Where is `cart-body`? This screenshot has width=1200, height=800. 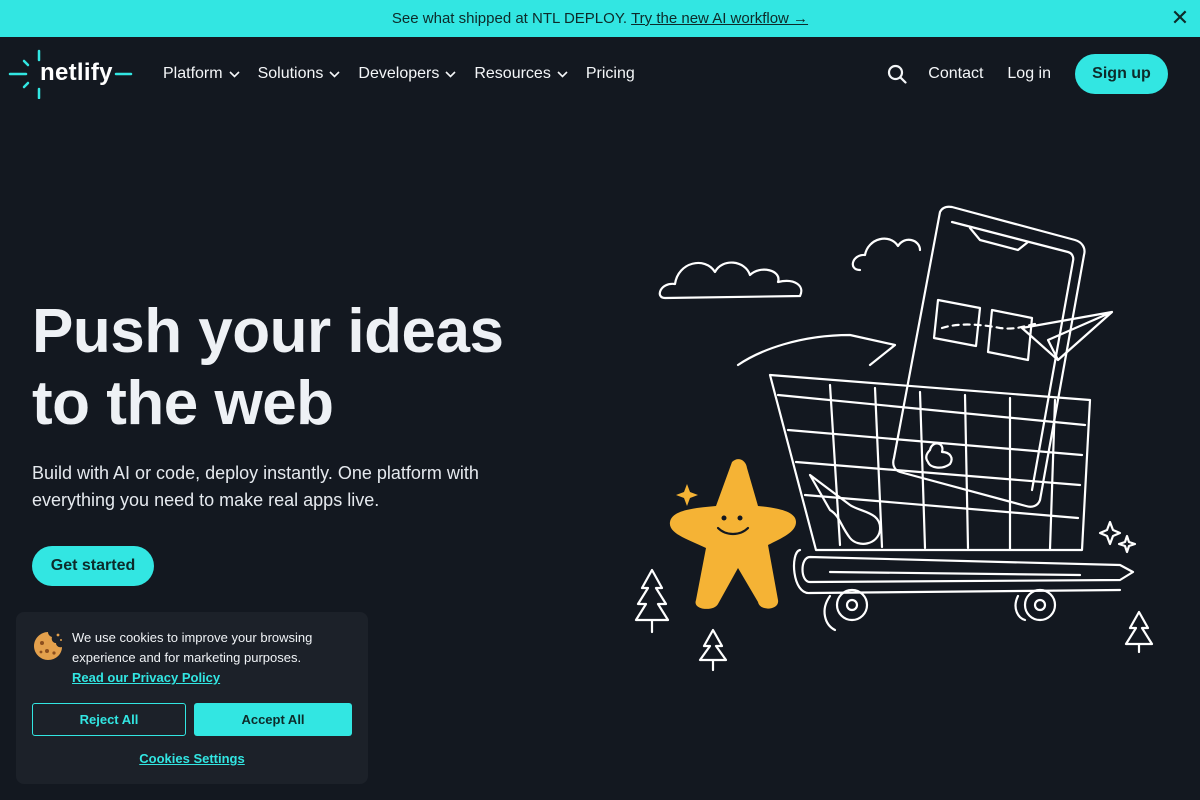 cart-body is located at coordinates (930, 462).